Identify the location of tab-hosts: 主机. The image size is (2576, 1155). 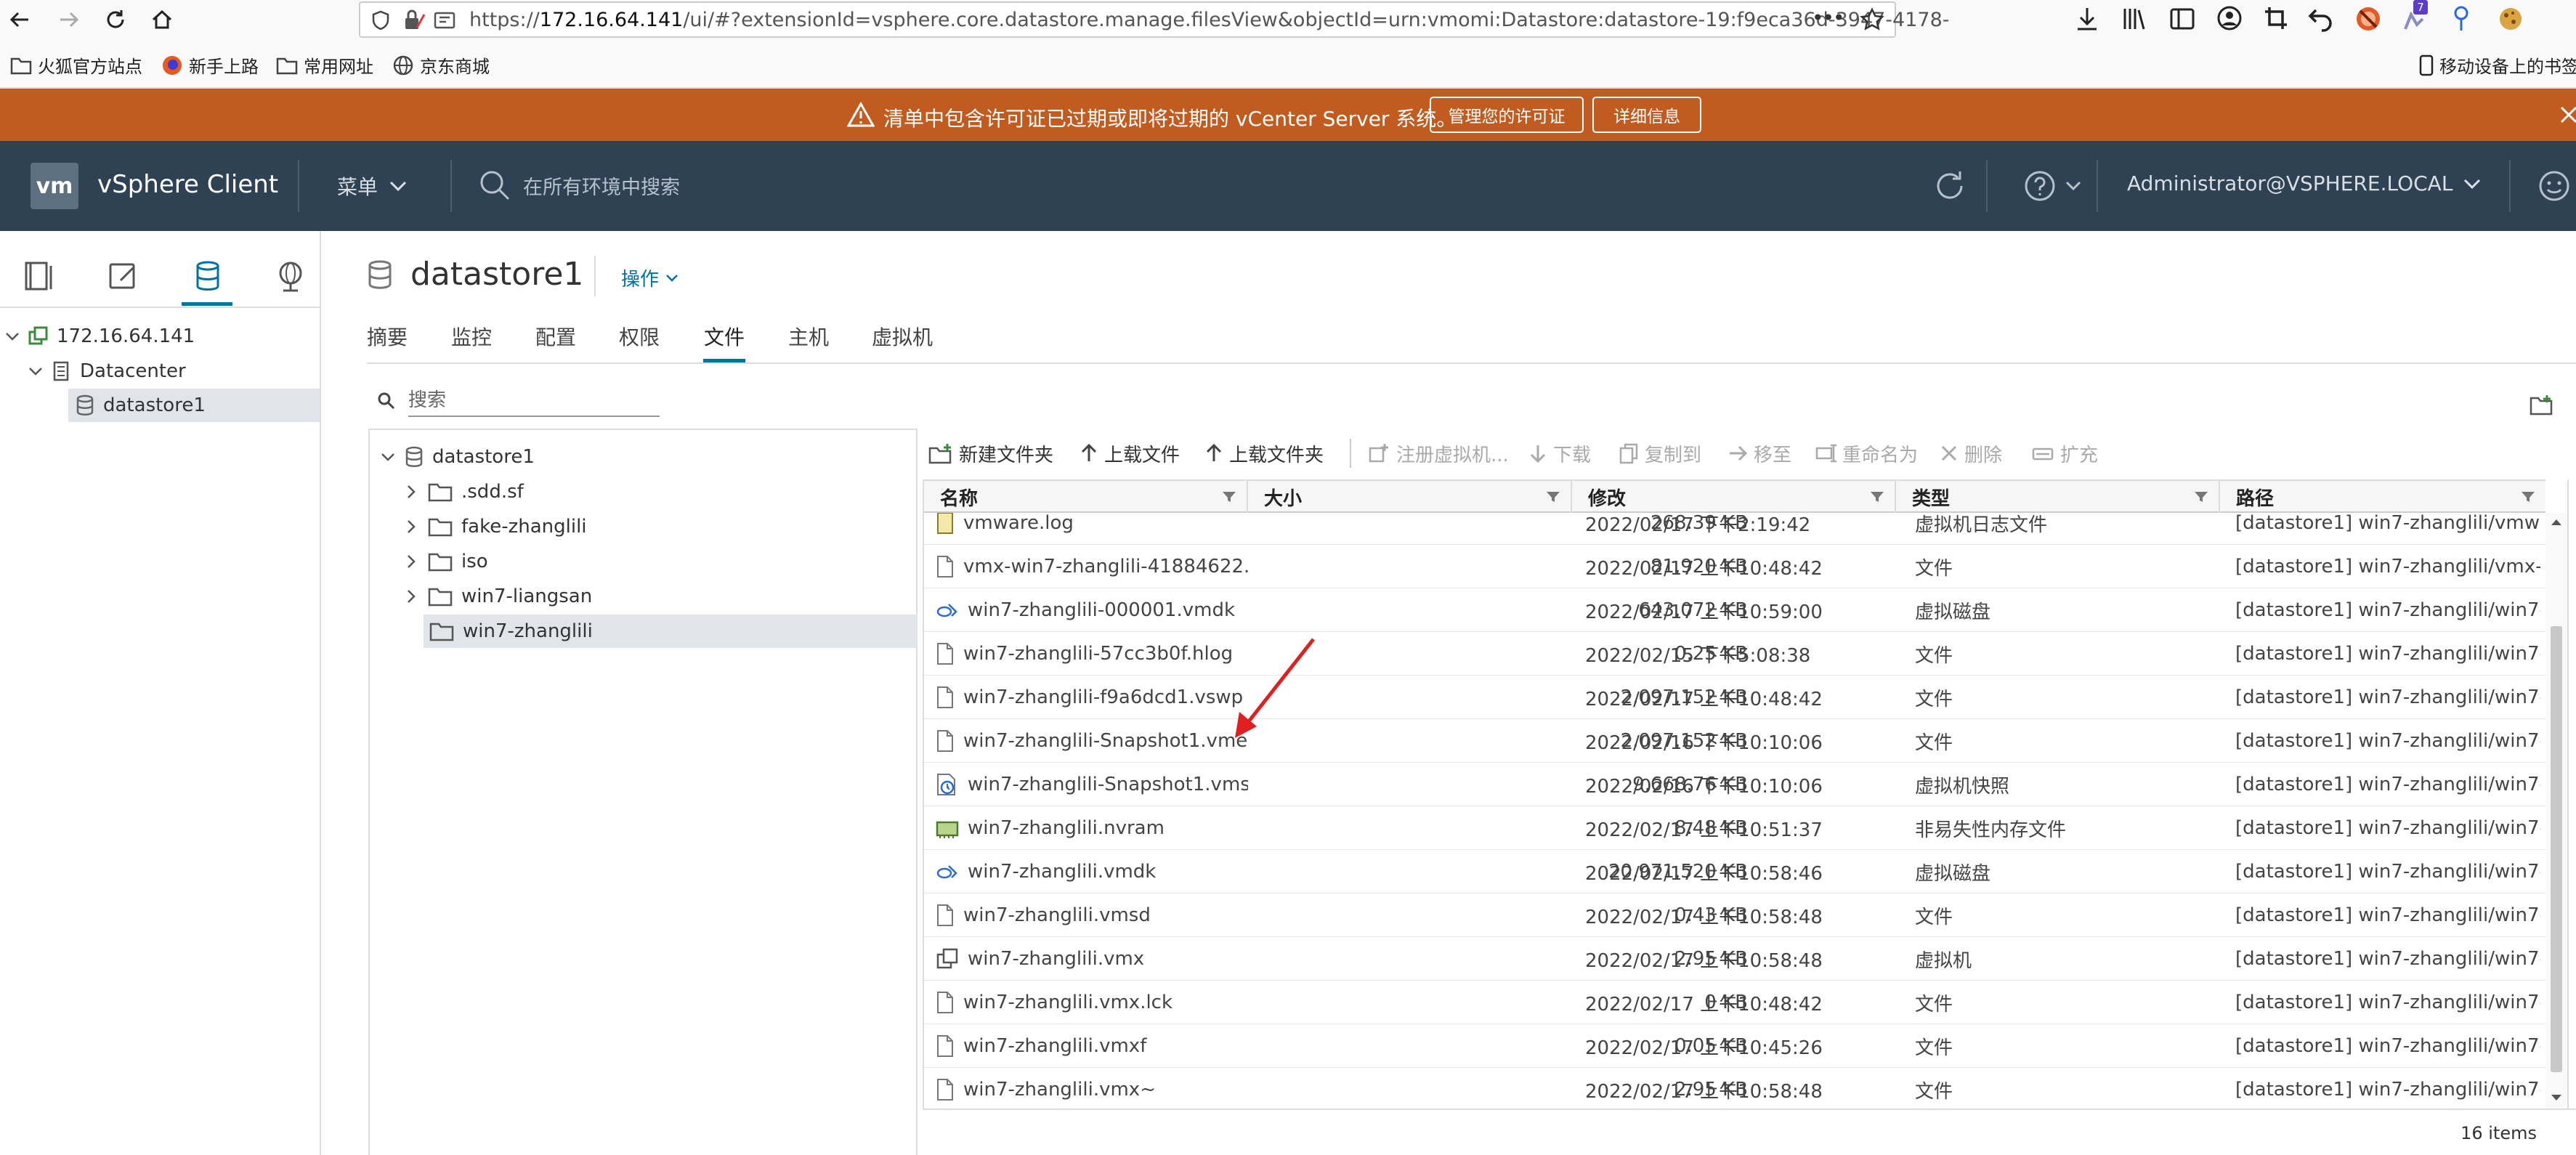
(809, 336).